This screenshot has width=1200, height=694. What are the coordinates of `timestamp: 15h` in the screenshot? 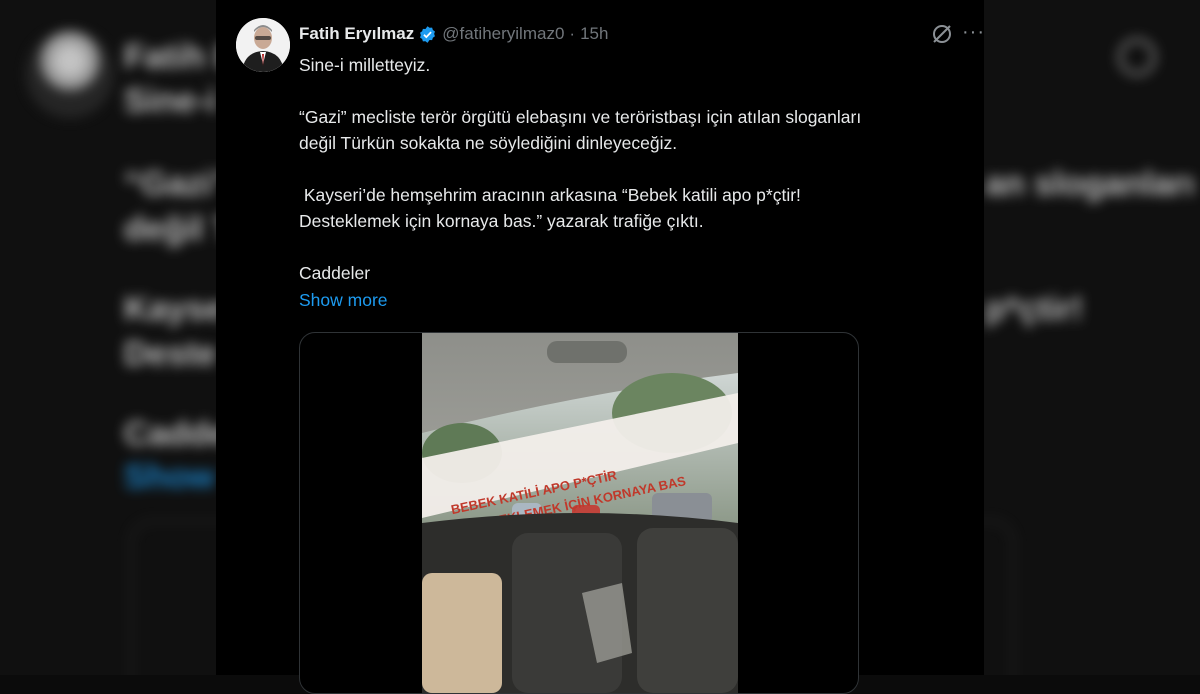 It's located at (594, 34).